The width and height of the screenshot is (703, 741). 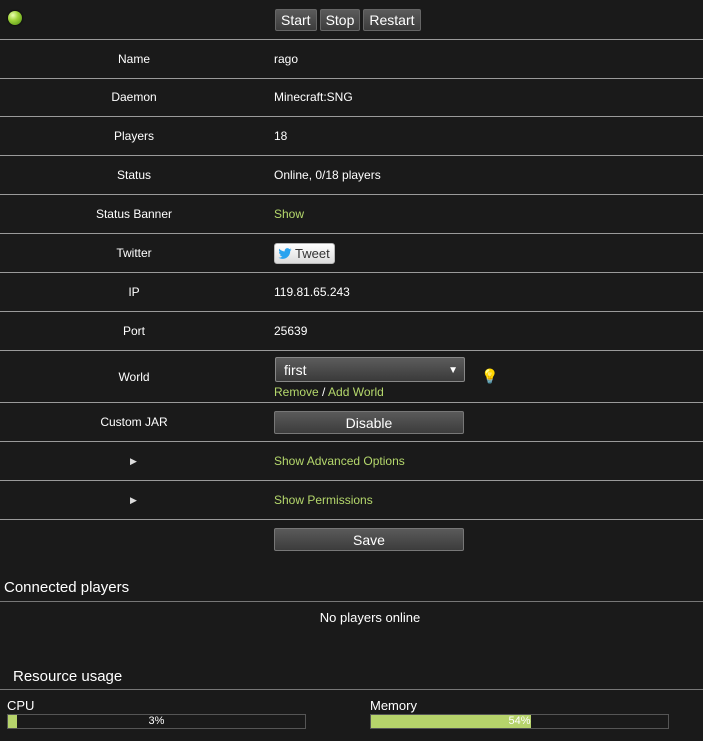 I want to click on row-status-banner: Status Banner Show, so click(x=351, y=214).